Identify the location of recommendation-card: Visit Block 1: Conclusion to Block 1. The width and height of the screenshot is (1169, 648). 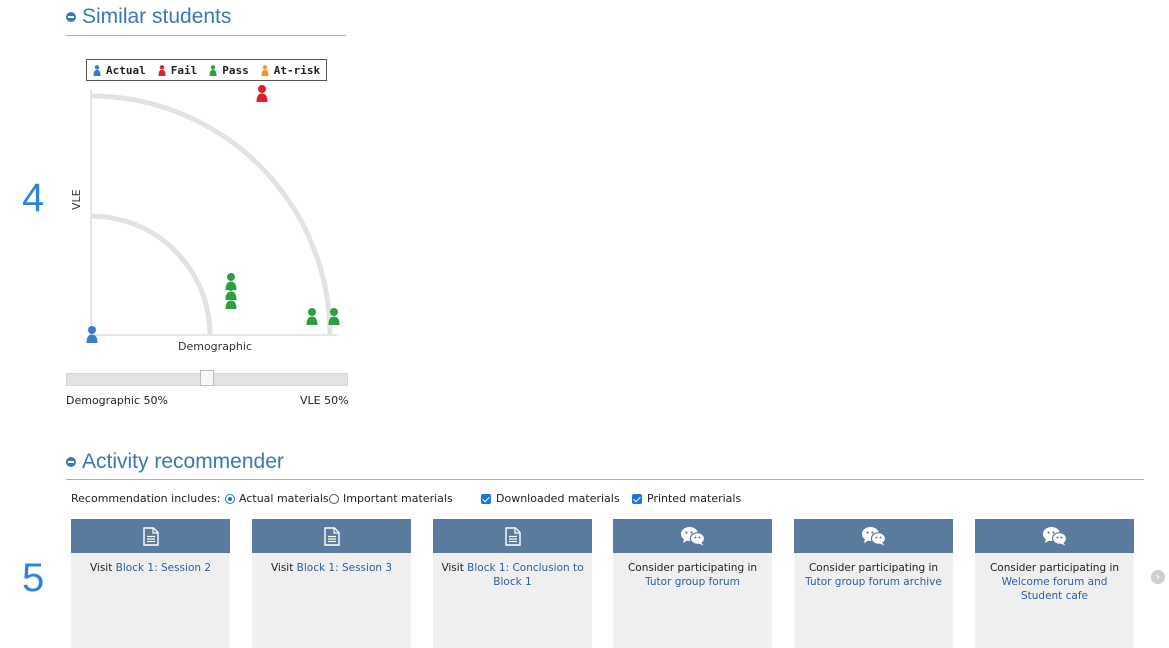
(512, 583).